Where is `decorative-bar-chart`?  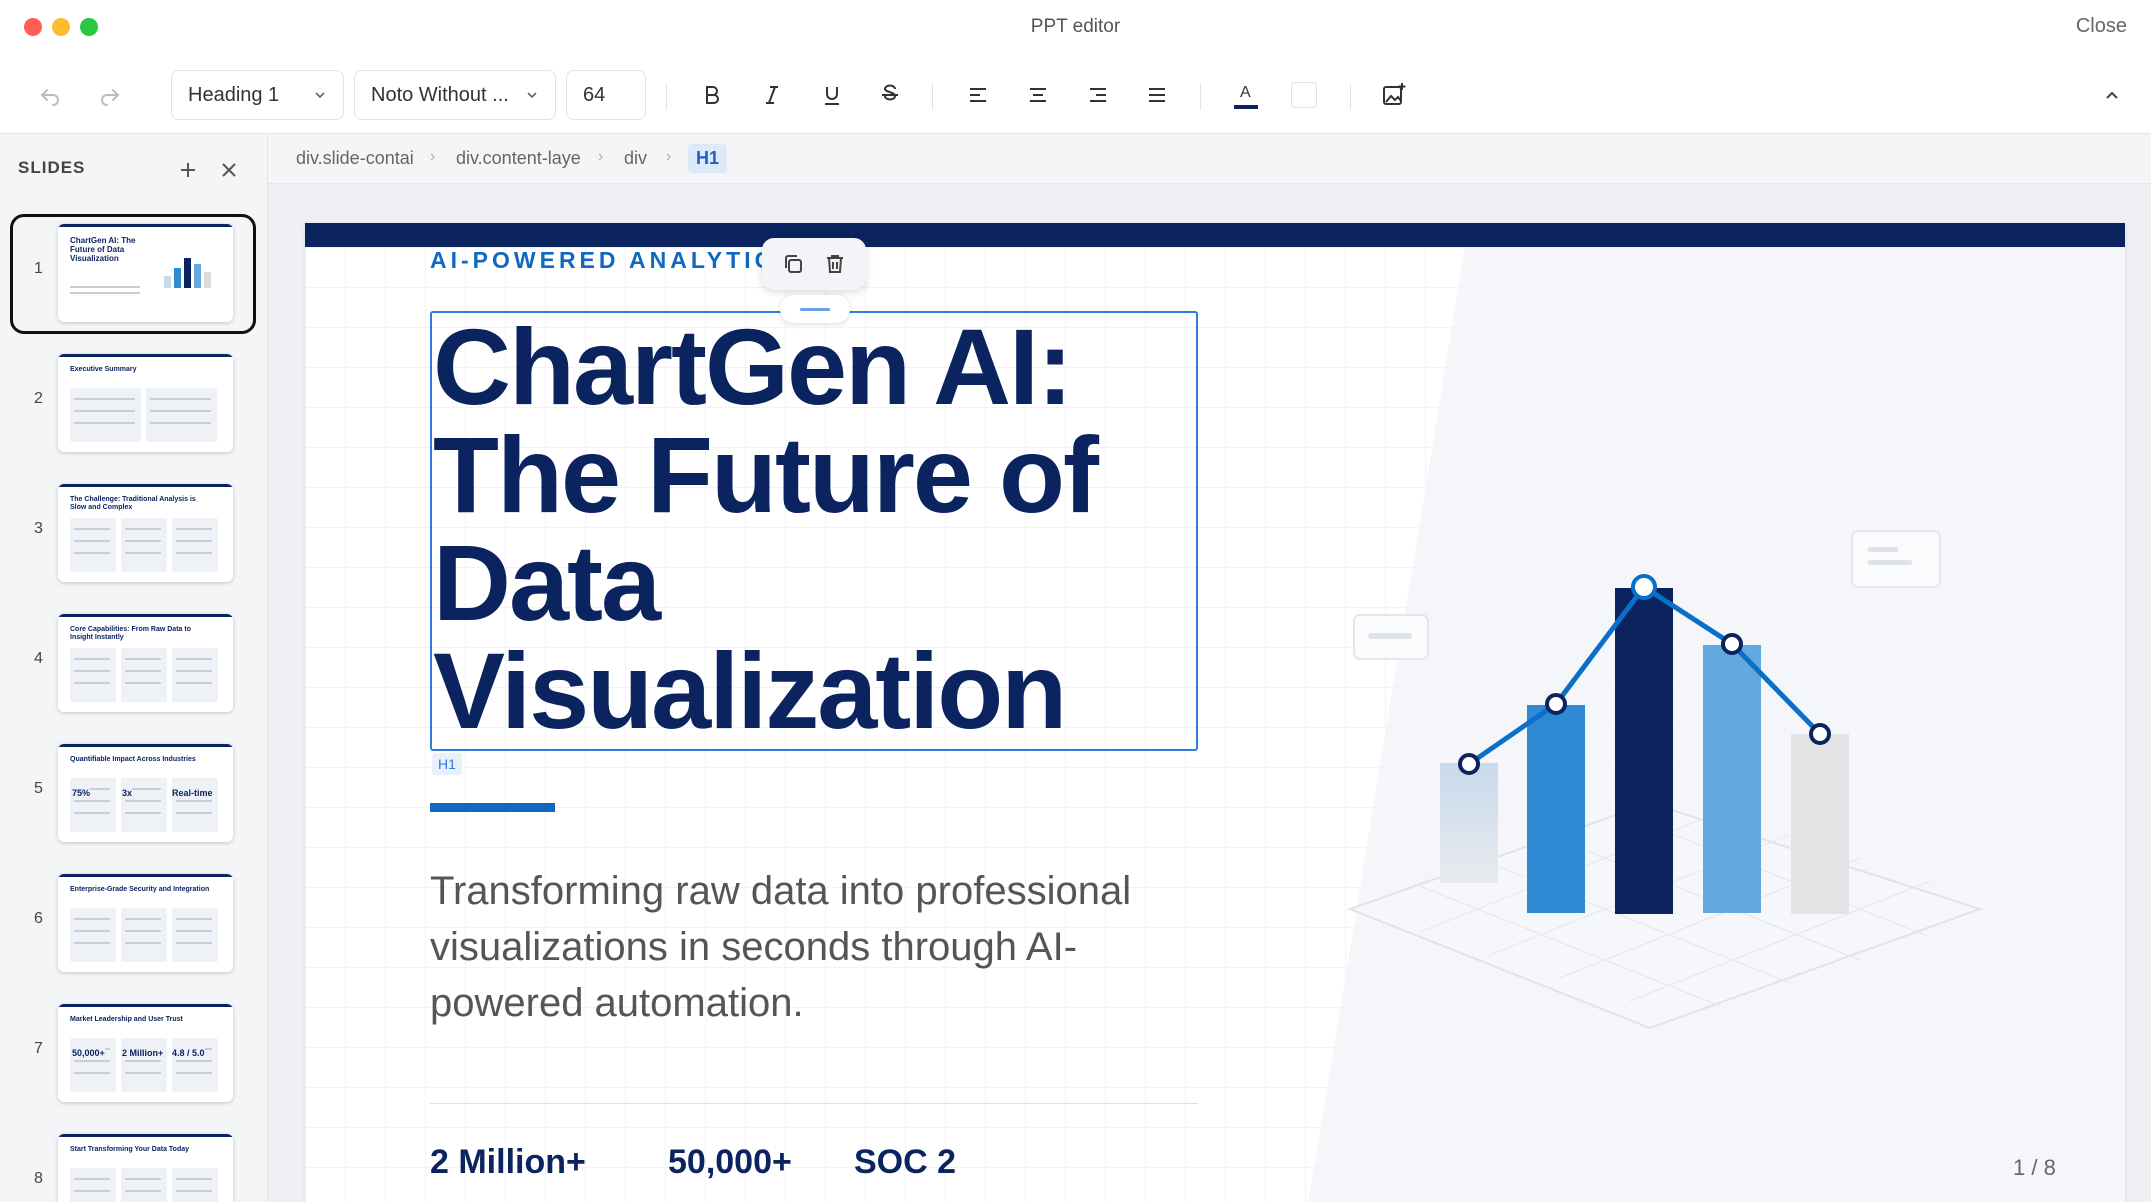 decorative-bar-chart is located at coordinates (1644, 744).